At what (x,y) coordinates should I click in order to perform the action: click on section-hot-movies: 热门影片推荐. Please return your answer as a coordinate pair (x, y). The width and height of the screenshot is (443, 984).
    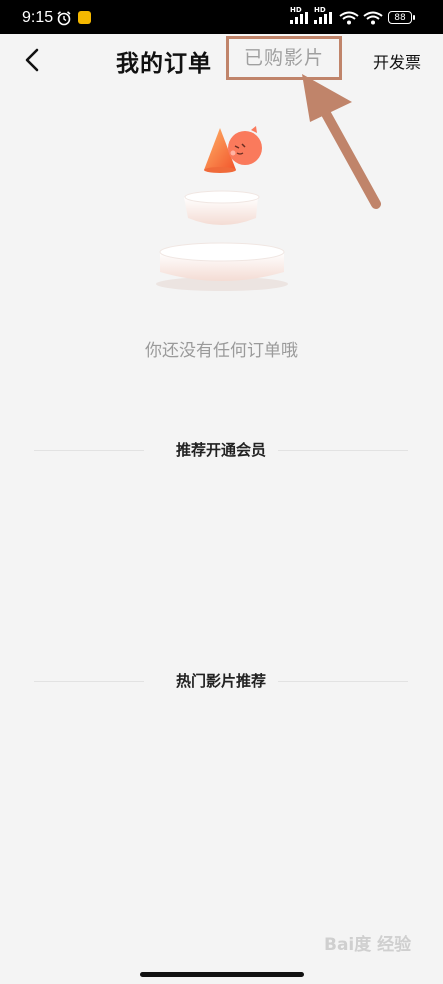
    Looking at the image, I should click on (221, 681).